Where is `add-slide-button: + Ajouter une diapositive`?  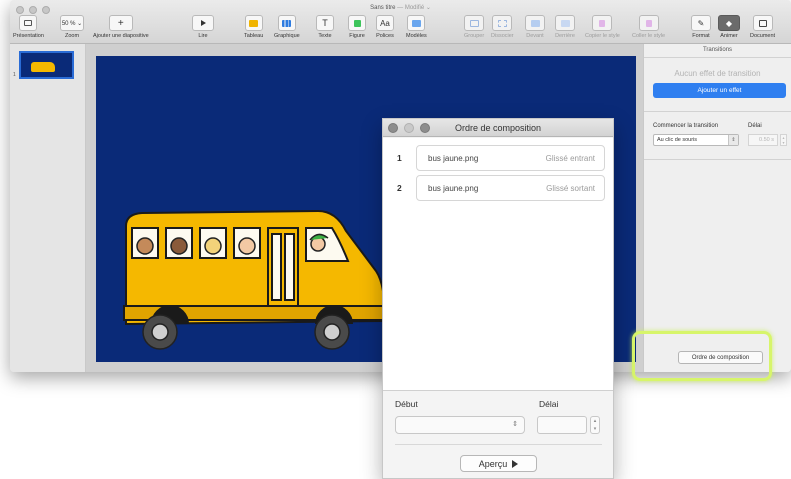
add-slide-button: + Ajouter une diapositive is located at coordinates (121, 27).